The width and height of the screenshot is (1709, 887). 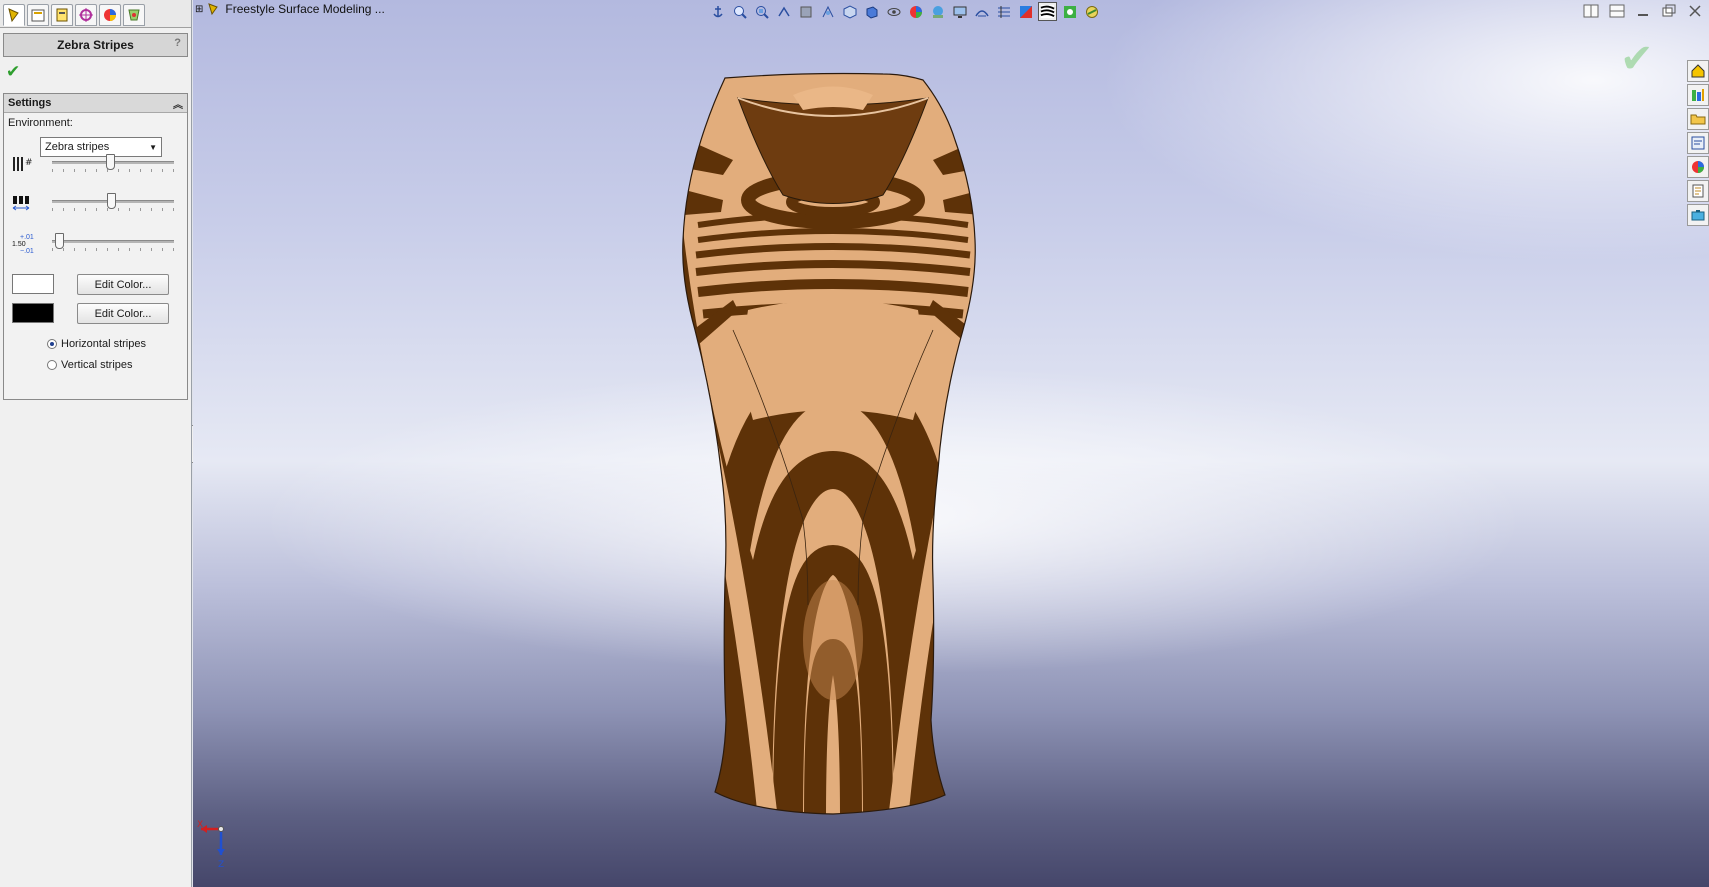 I want to click on section-view-icon, so click(x=805, y=11).